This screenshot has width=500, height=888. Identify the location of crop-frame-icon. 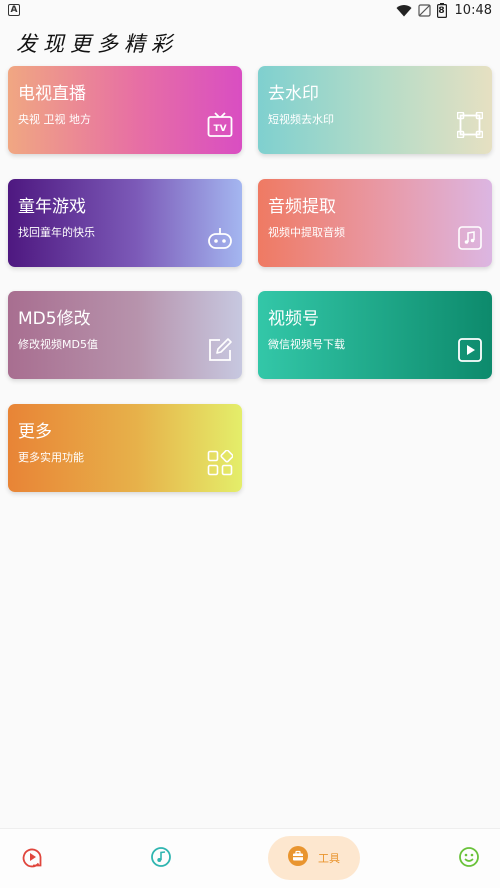
(470, 125).